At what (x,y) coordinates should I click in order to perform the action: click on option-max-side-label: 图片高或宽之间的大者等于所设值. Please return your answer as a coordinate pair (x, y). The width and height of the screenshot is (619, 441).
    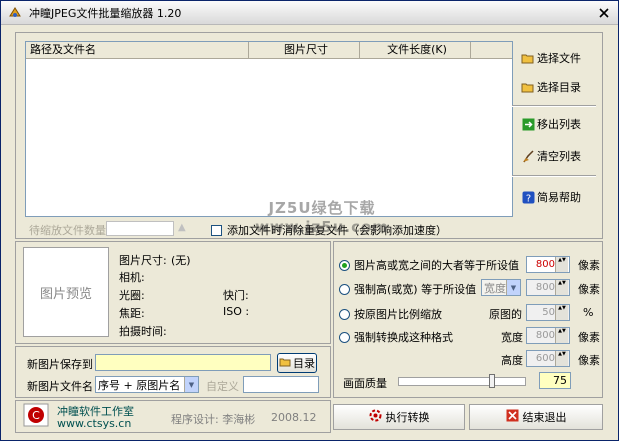
    Looking at the image, I should click on (436, 265).